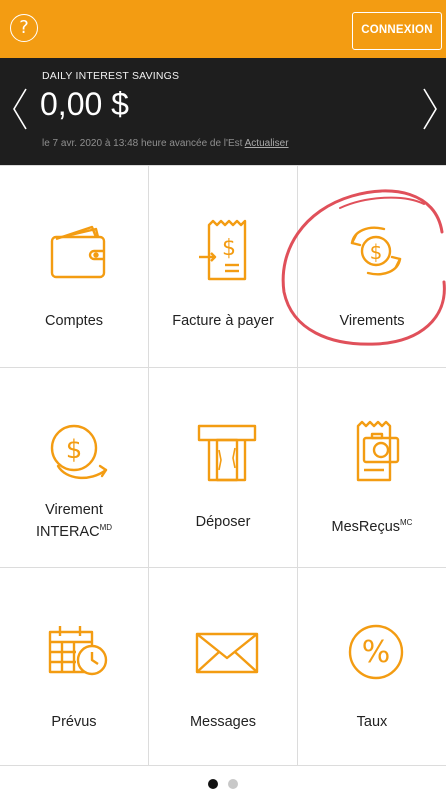 The height and width of the screenshot is (803, 446). Describe the element at coordinates (74, 510) in the screenshot. I see `tile-label-line1: Virement` at that location.